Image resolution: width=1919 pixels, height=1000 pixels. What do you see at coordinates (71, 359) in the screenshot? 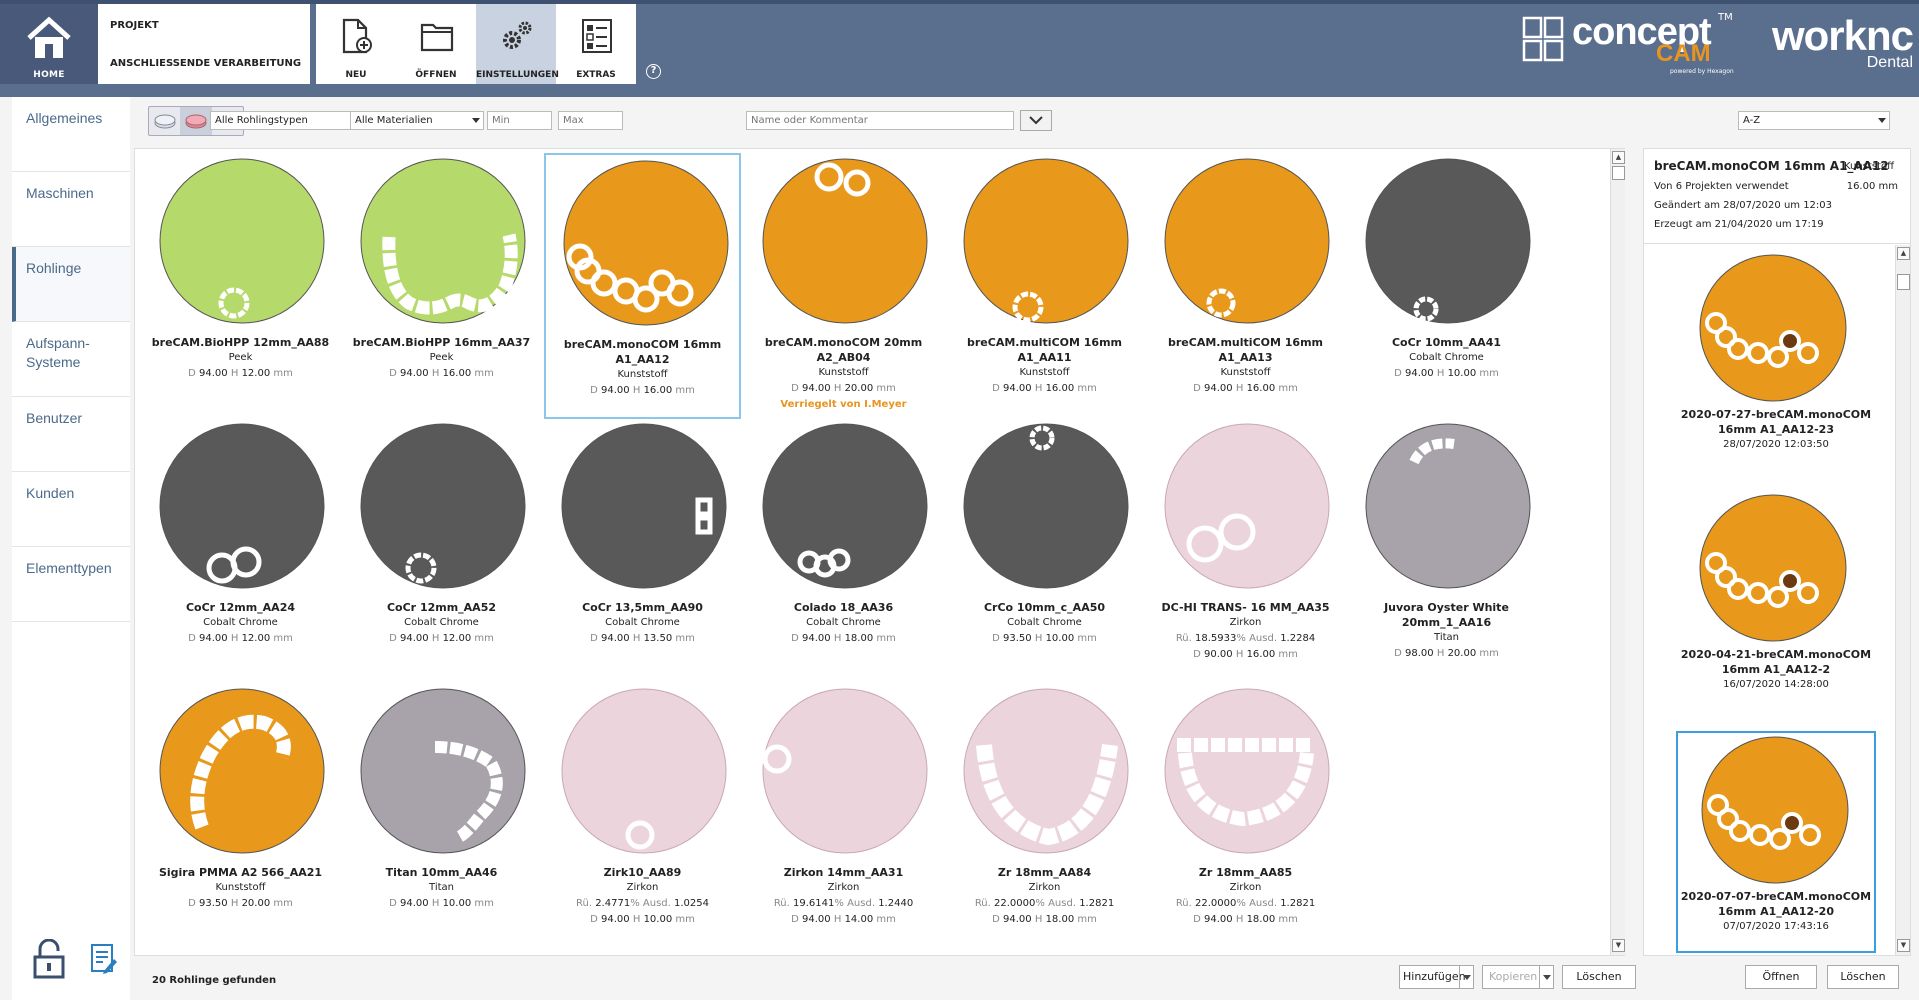
I see `sidebar-item-aufspann: Aufspann- Systeme` at bounding box center [71, 359].